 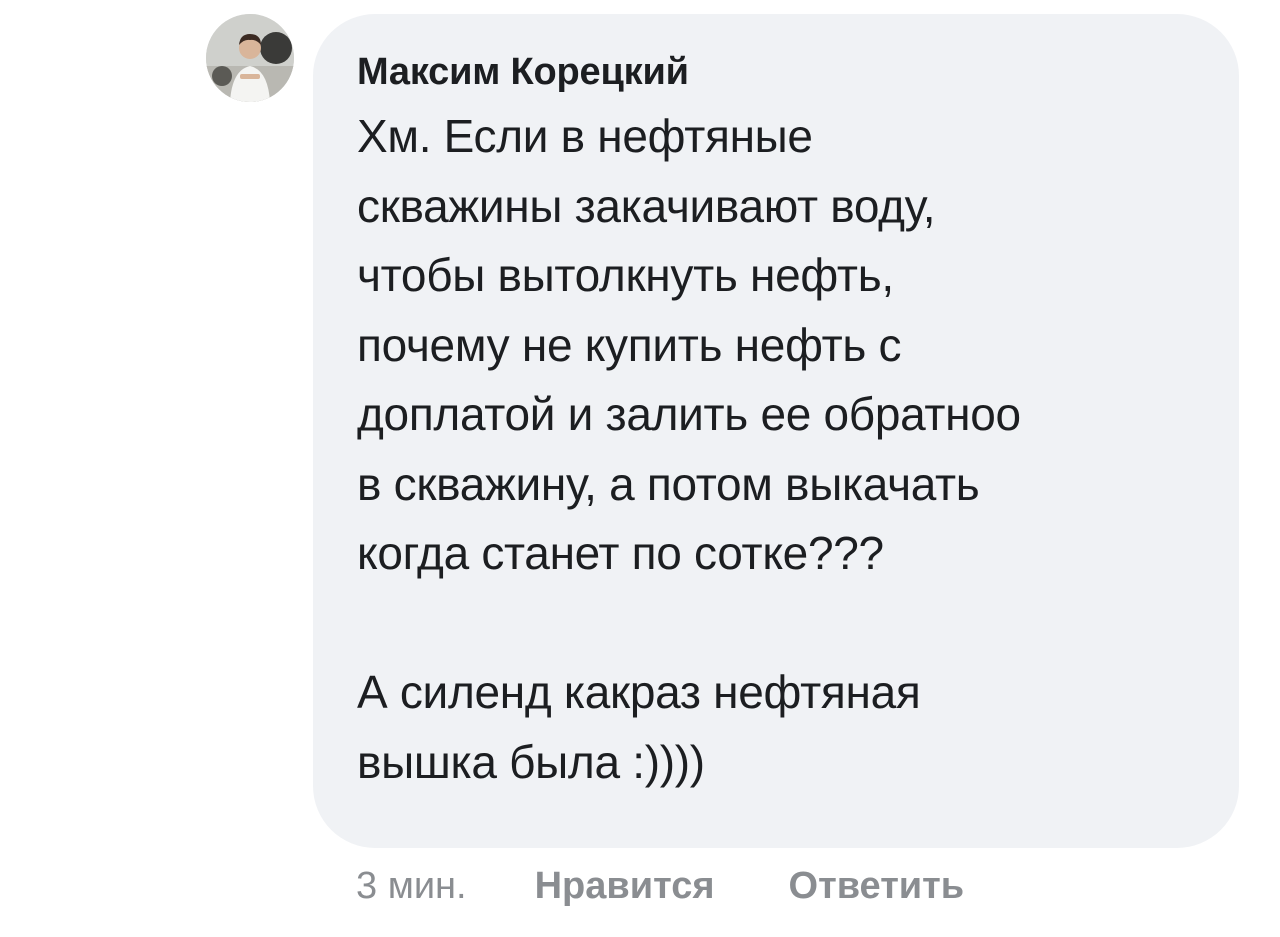 I want to click on avatar, so click(x=250, y=58).